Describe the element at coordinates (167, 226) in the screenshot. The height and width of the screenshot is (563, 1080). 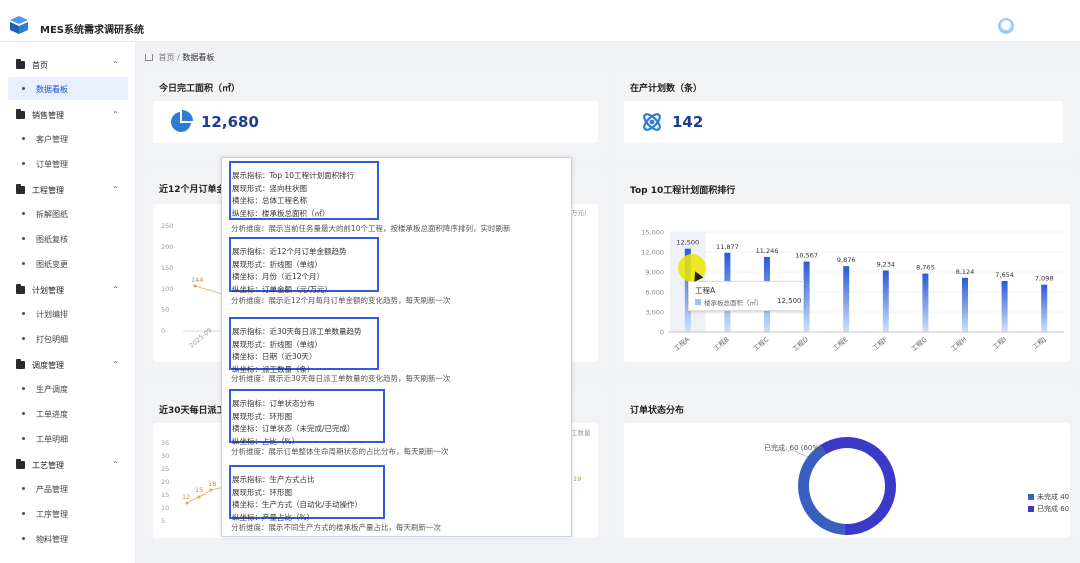
I see `y-tick-label: 250` at that location.